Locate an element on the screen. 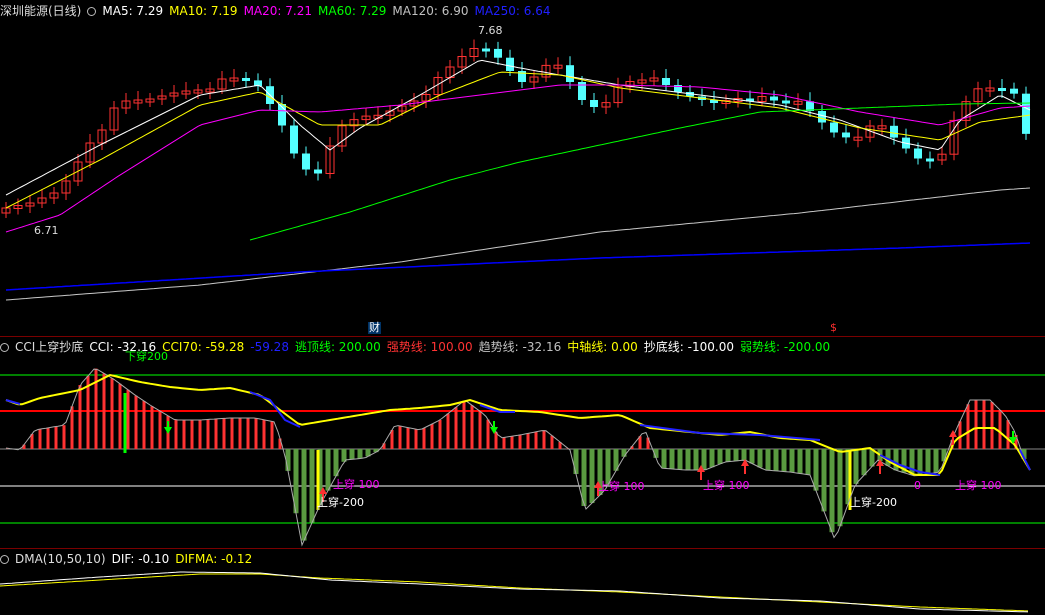 This screenshot has width=1045, height=615. low-price-label: 6.71 is located at coordinates (46, 230).